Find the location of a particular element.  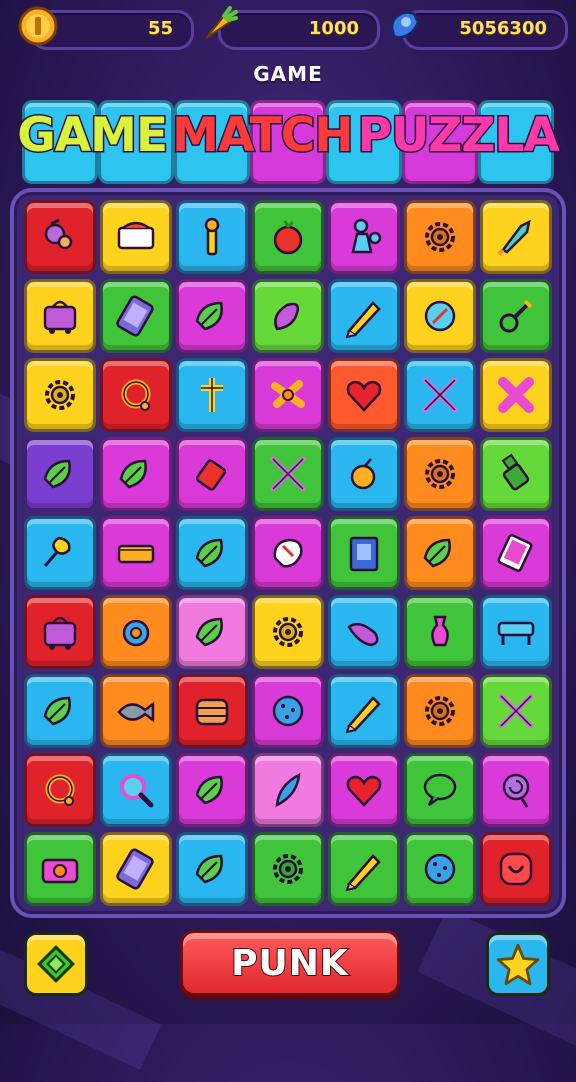

title-word: MATCH is located at coordinates (263, 136).